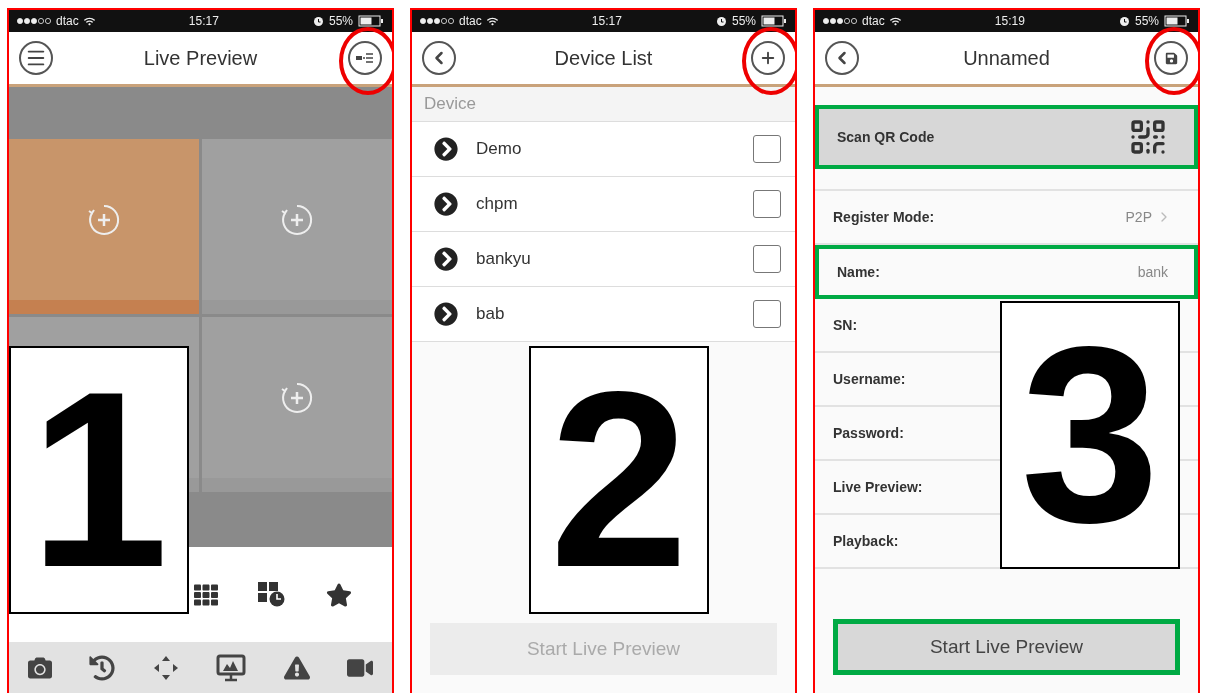 The height and width of the screenshot is (693, 1205). Describe the element at coordinates (1090, 435) in the screenshot. I see `step-number-overlay: 3` at that location.